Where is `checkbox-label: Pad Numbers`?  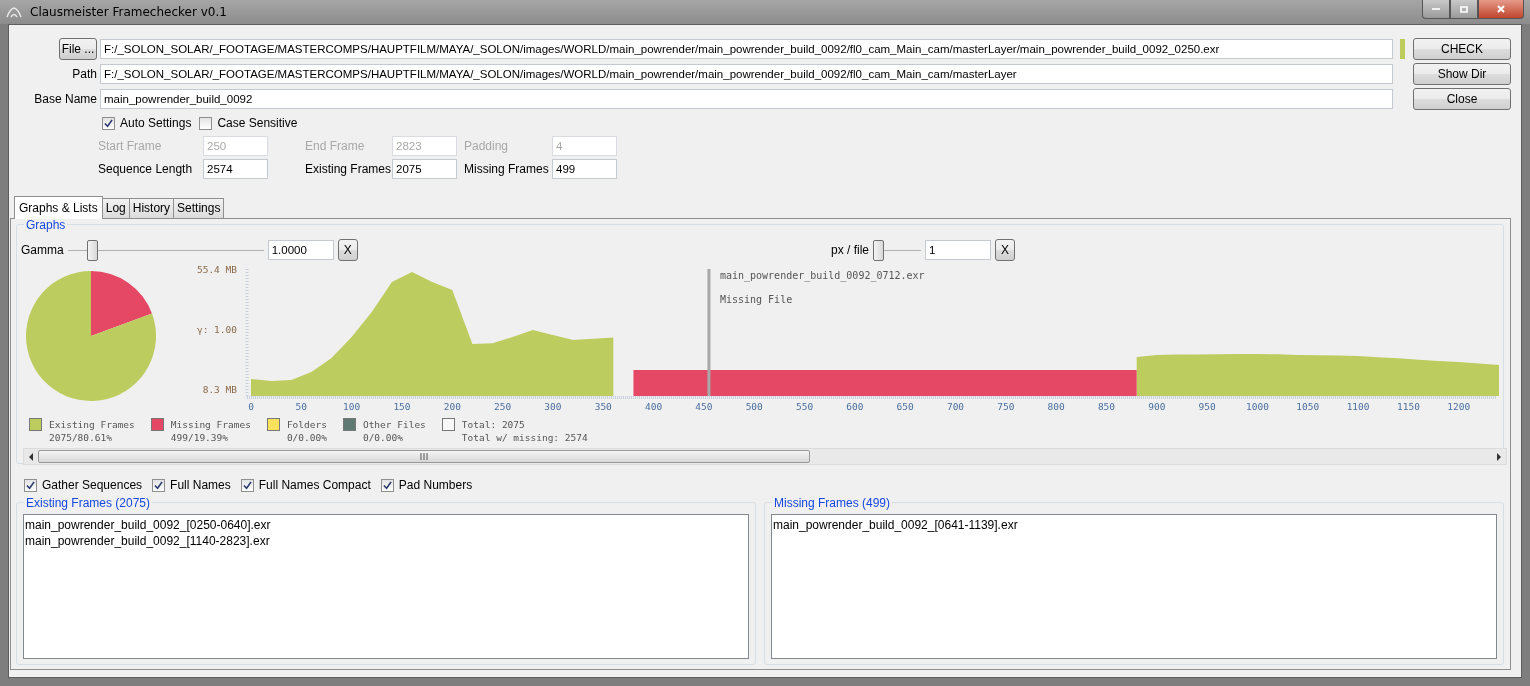 checkbox-label: Pad Numbers is located at coordinates (435, 485).